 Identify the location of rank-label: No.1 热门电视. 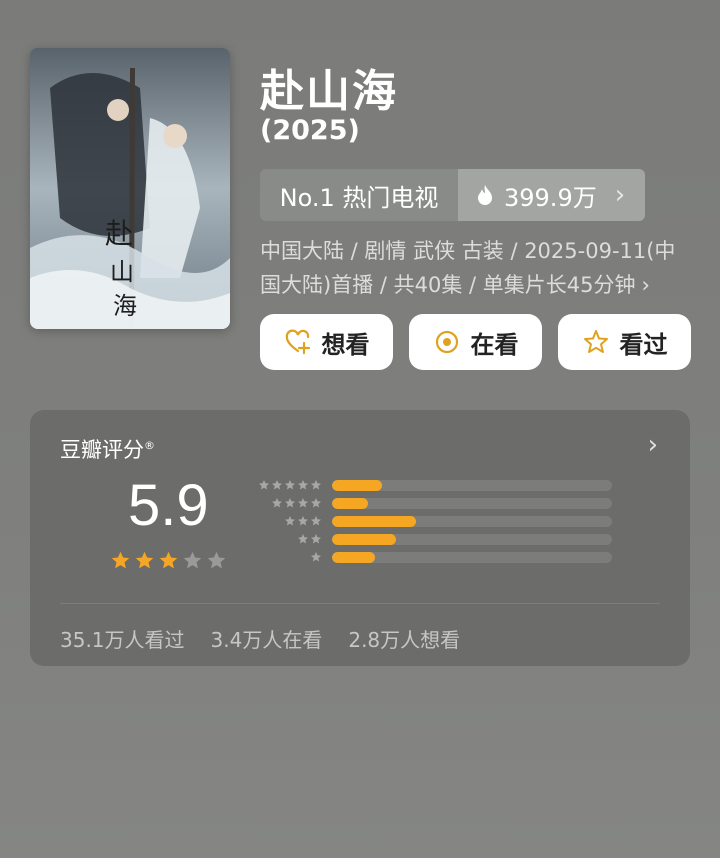
(359, 195).